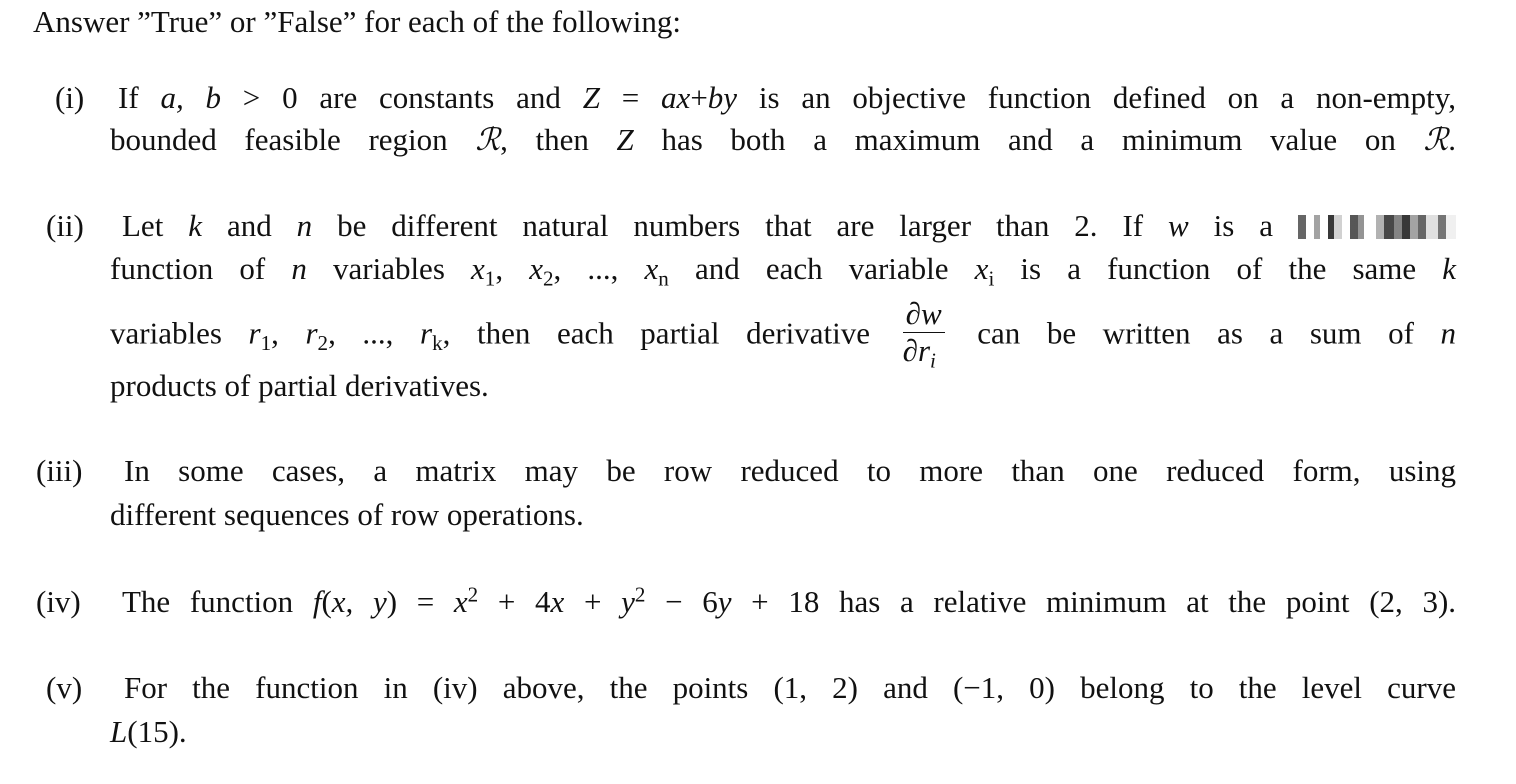 Image resolution: width=1516 pixels, height=784 pixels. What do you see at coordinates (1209, 333) in the screenshot?
I see `text: can be written as a sum of` at bounding box center [1209, 333].